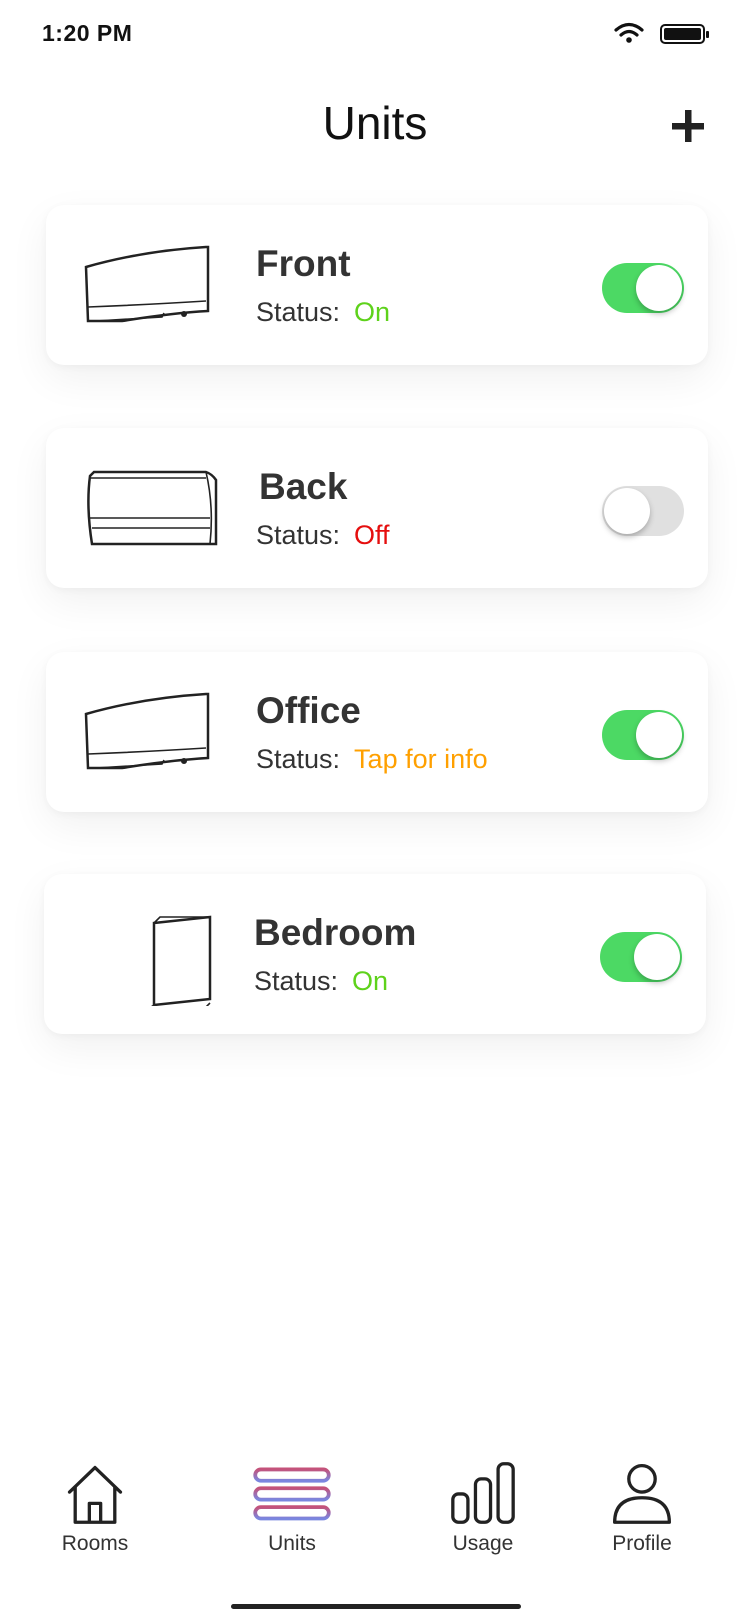 The image size is (750, 1624). Describe the element at coordinates (375, 40) in the screenshot. I see `status-bar: 1:20 PM` at that location.